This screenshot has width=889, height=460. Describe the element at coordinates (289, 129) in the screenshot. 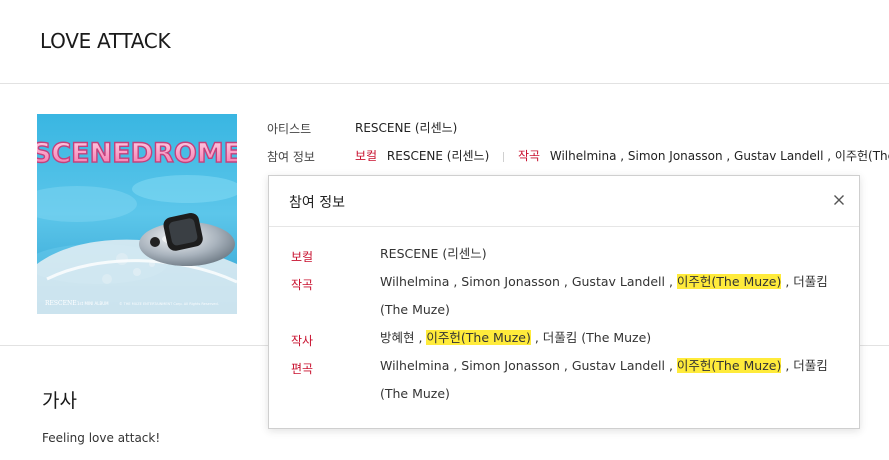

I see `artist-label: 아티스트` at that location.